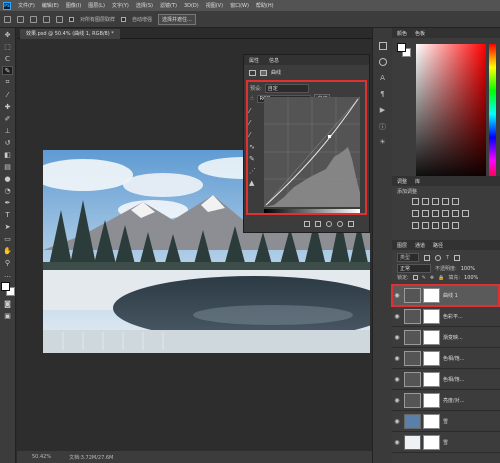 Image resolution: width=500 pixels, height=463 pixels. I want to click on sample-all-layers-checkbox, so click(71, 19).